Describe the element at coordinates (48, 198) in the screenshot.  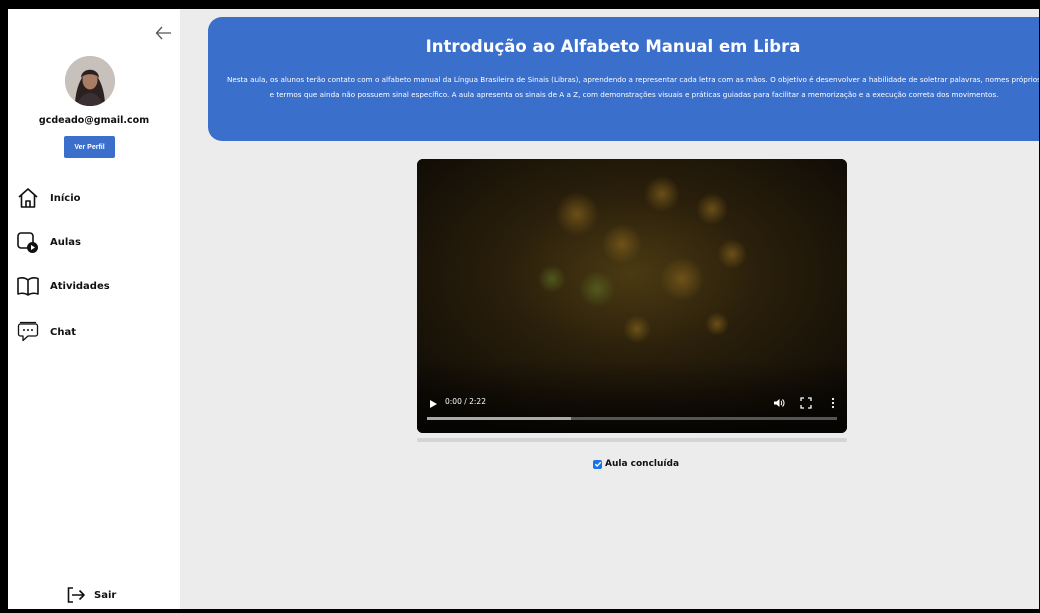
I see `sidebar-item-inicio: Início` at that location.